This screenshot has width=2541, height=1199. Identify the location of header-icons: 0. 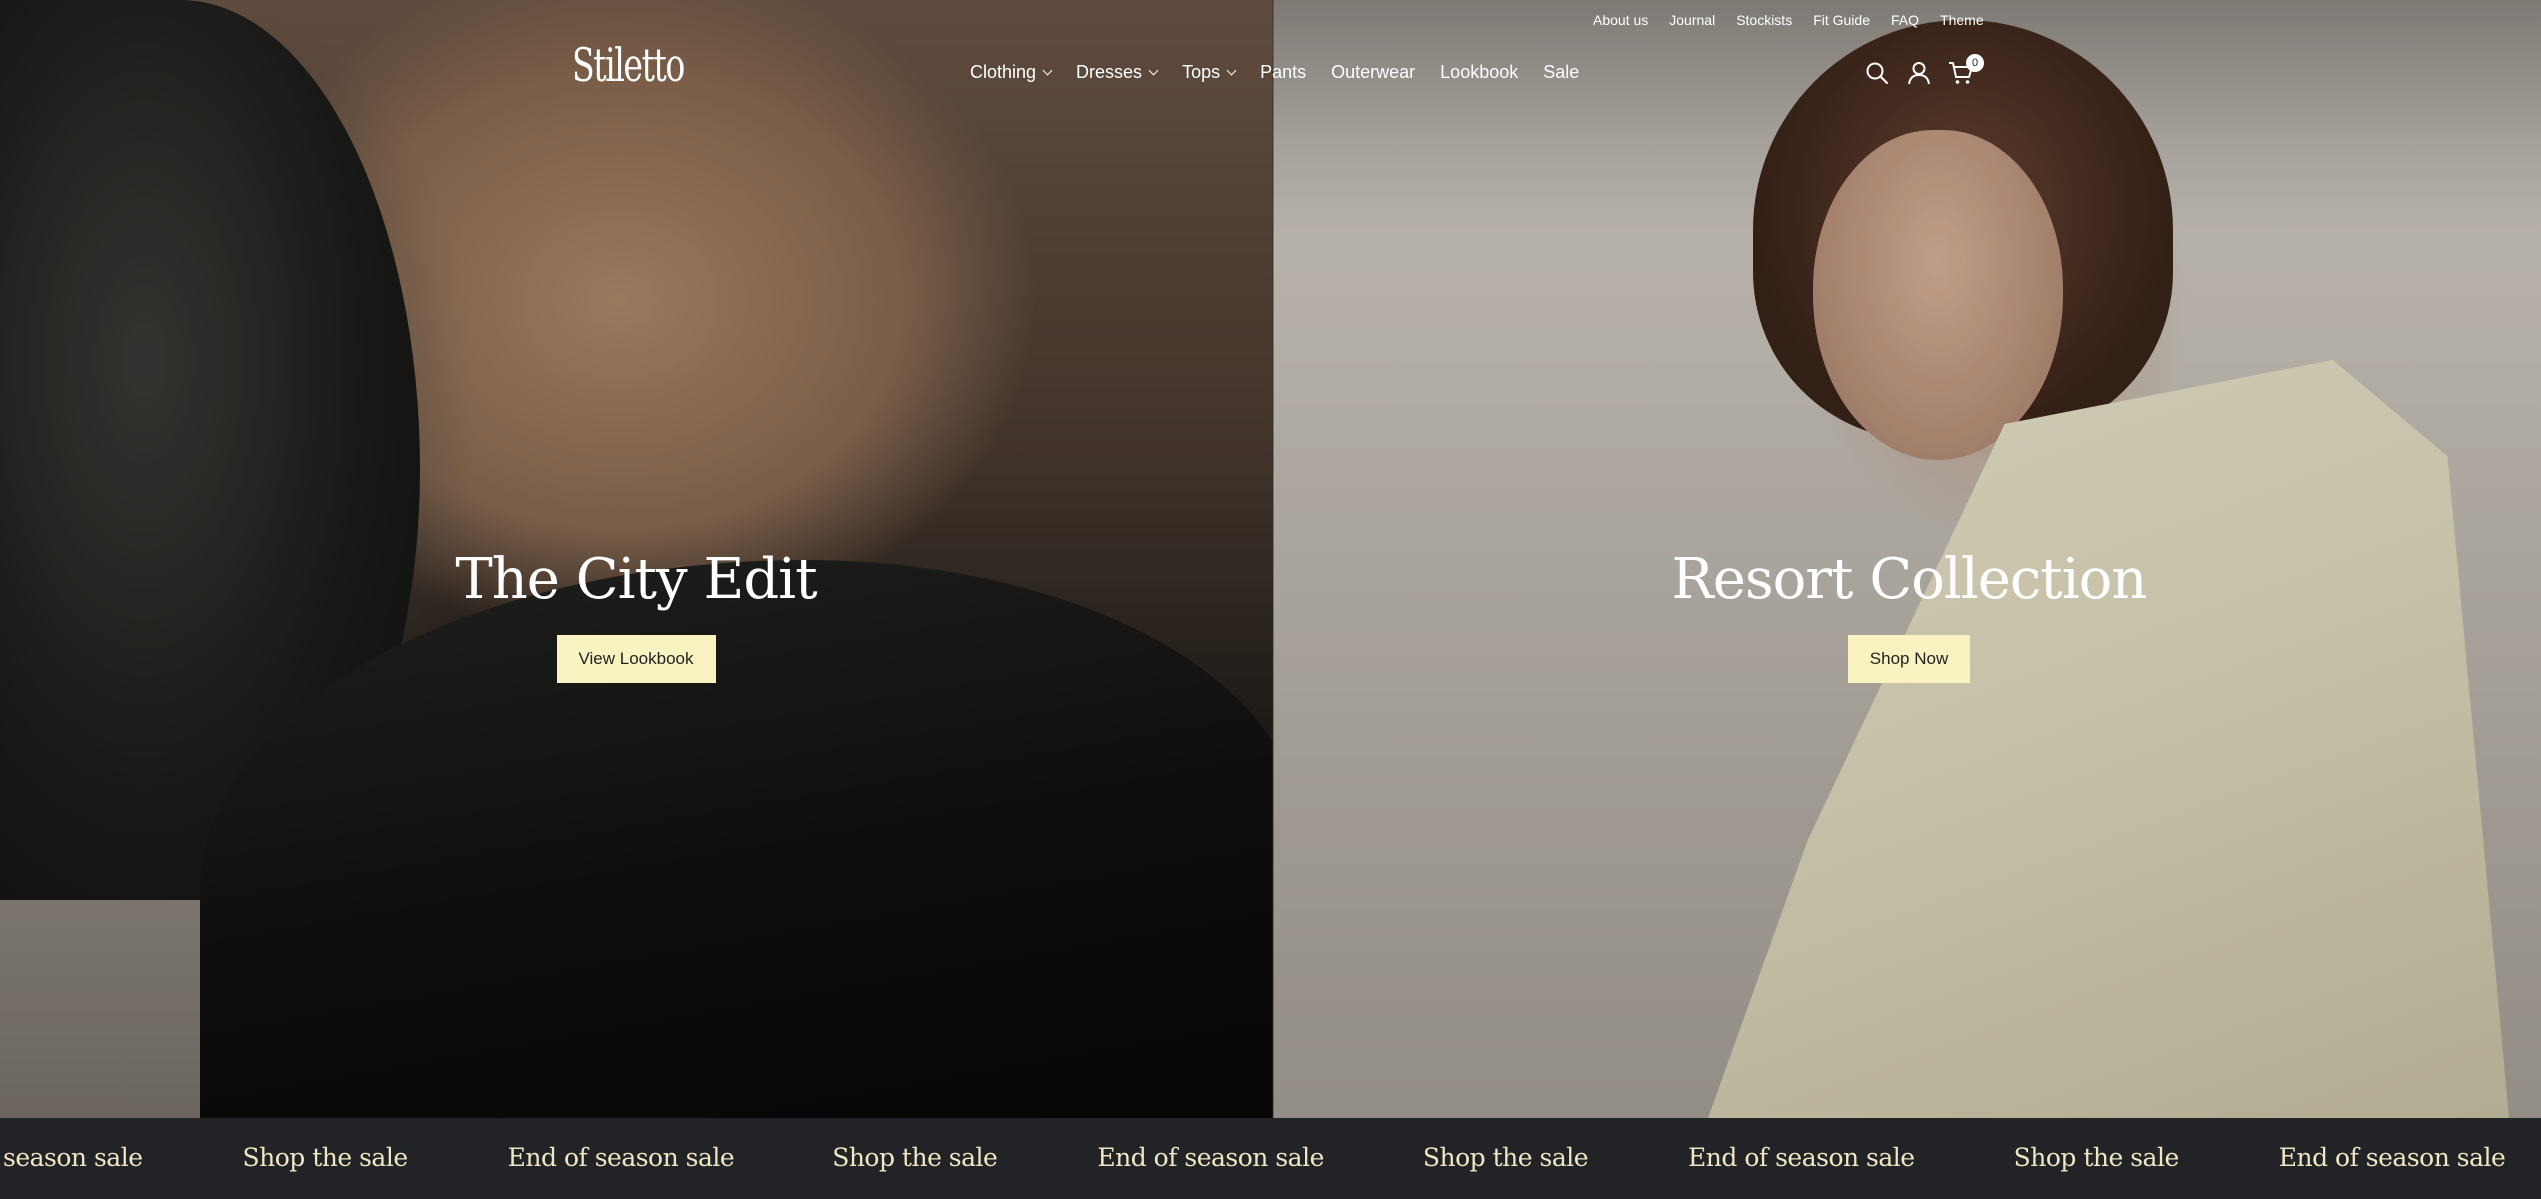
(1924, 70).